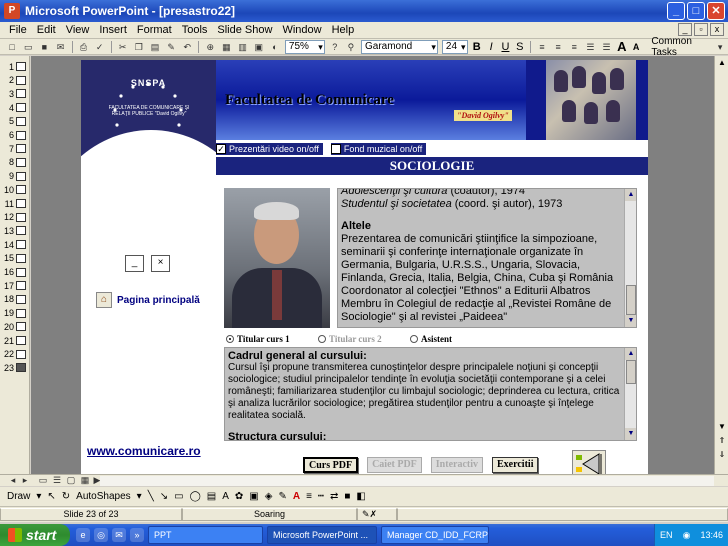 The height and width of the screenshot is (546, 728). Describe the element at coordinates (16, 135) in the screenshot. I see `slide-thumb-6: 6` at that location.